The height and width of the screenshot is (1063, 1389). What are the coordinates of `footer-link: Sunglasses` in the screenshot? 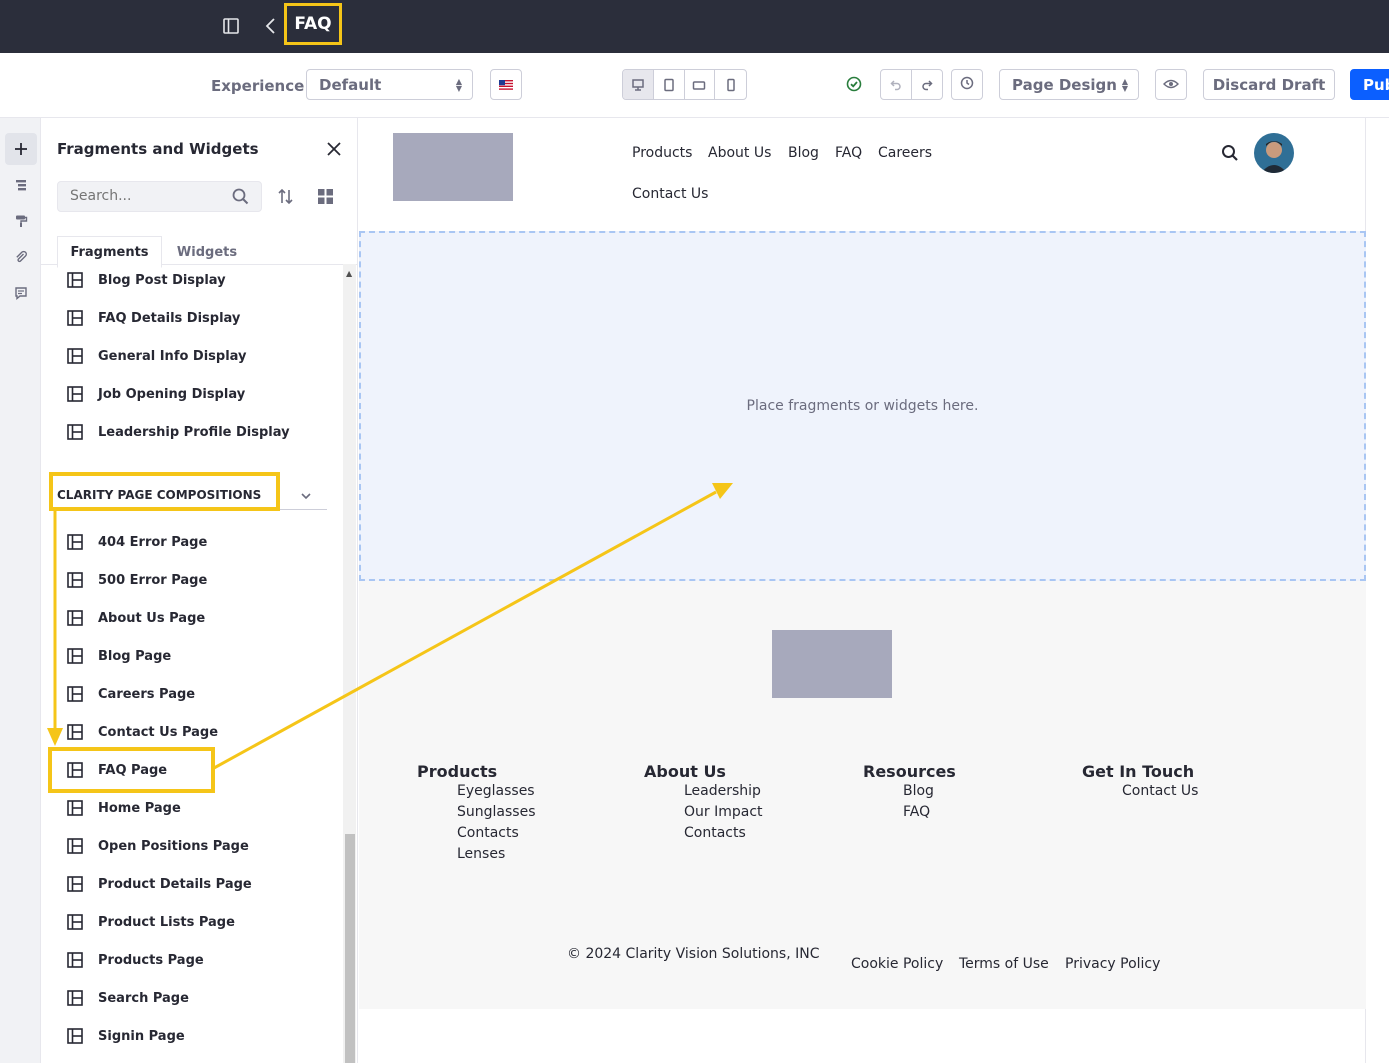 It's located at (496, 812).